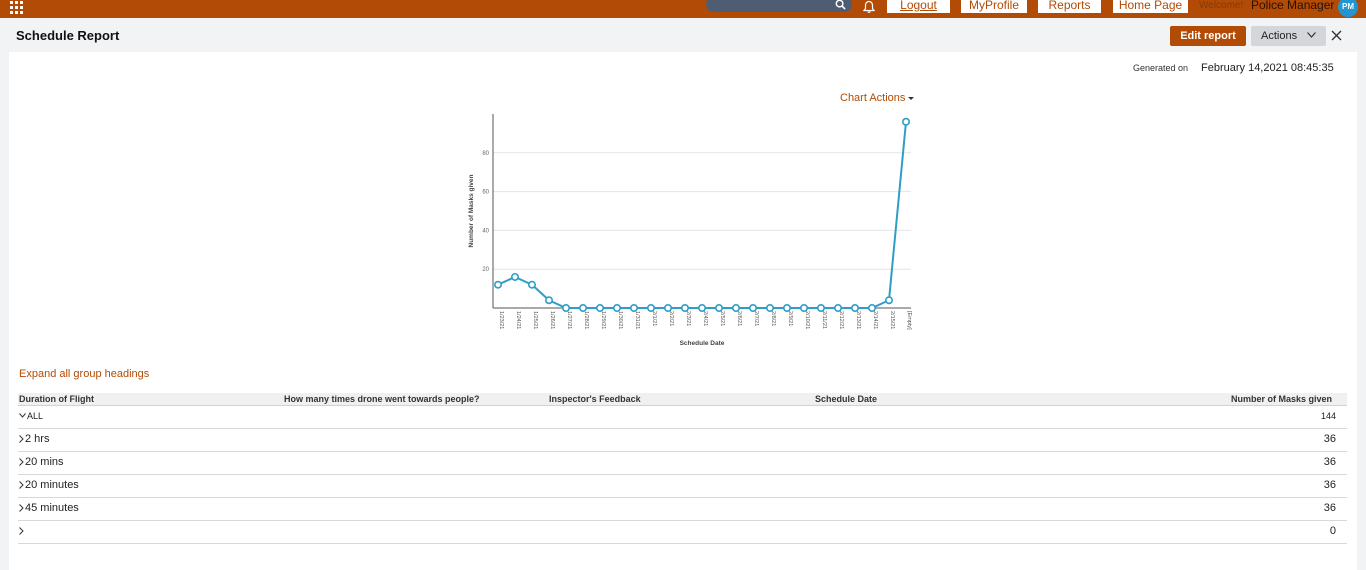 The height and width of the screenshot is (570, 1366). I want to click on group-label: 20 minutes, so click(49, 485).